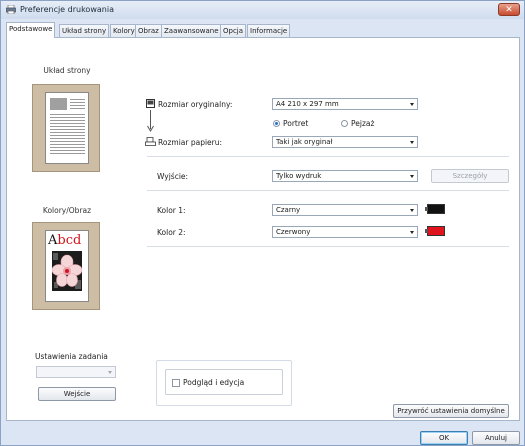 This screenshot has height=446, width=525. I want to click on tab-podstawowe: Podstawowe, so click(31, 30).